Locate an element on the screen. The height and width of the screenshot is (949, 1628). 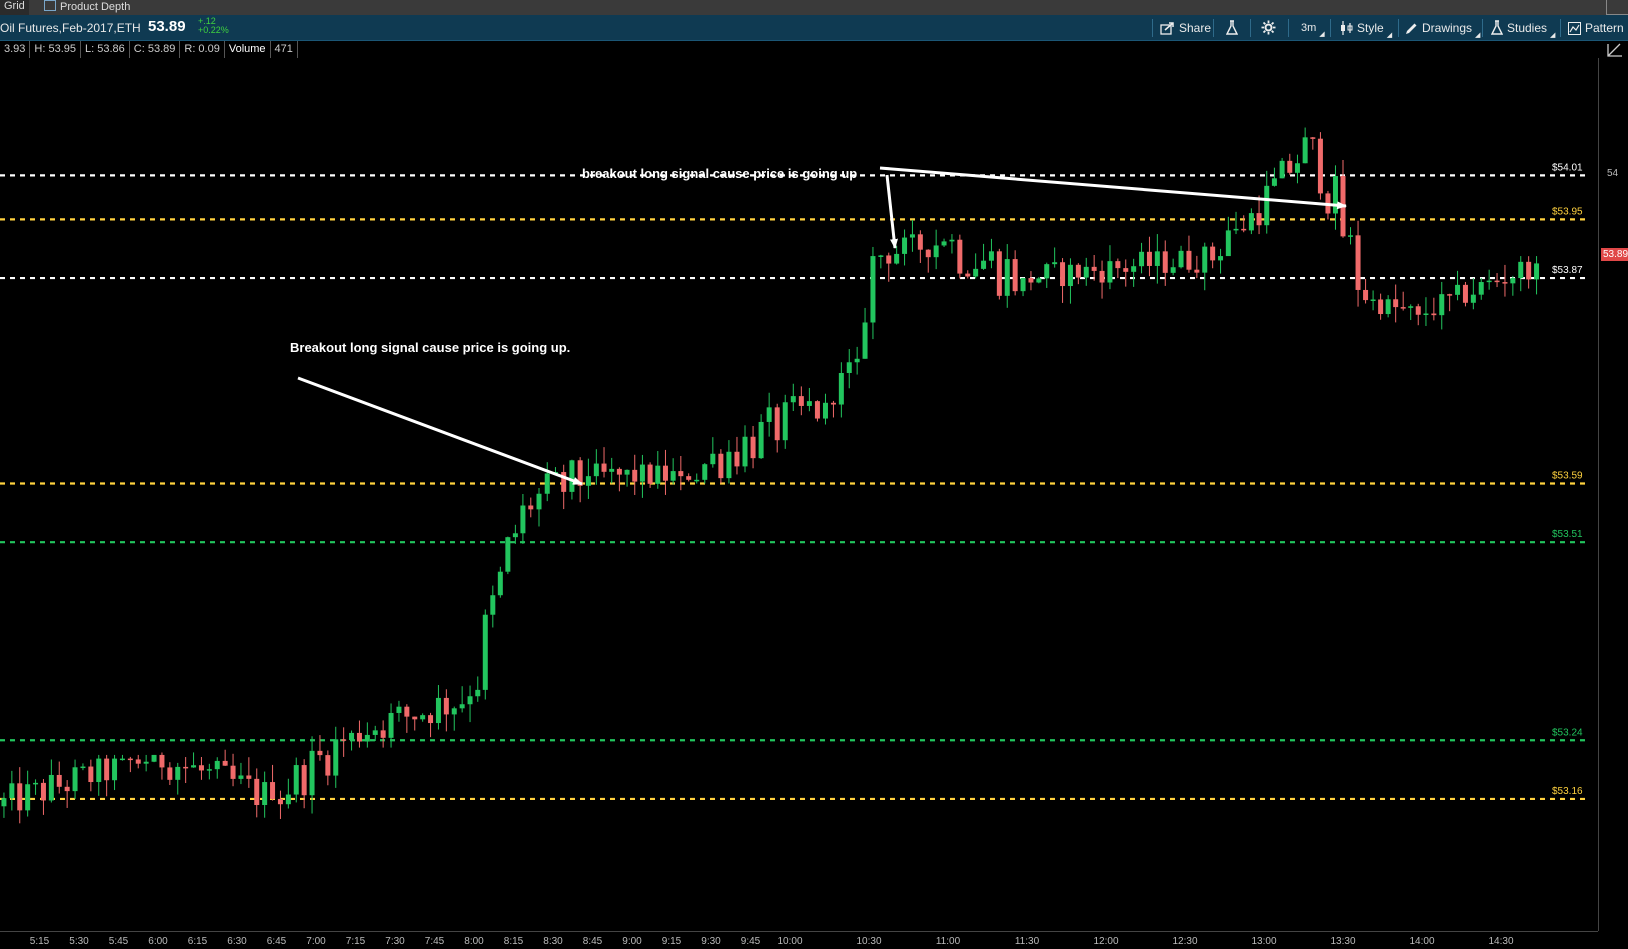
volume-value: 471 is located at coordinates (284, 49).